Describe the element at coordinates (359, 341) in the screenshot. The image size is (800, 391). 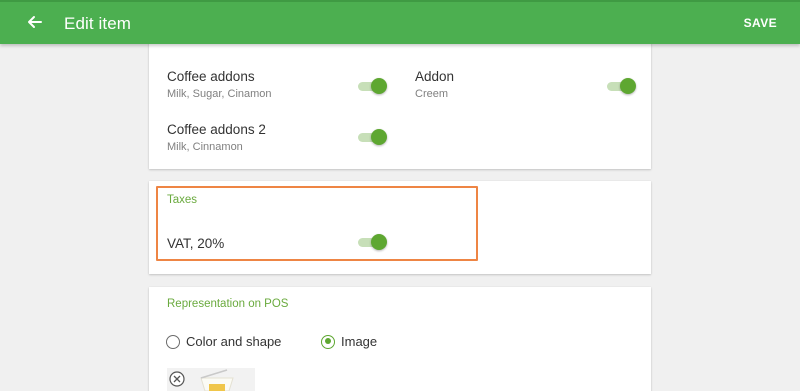
I see `radio-label: Image` at that location.